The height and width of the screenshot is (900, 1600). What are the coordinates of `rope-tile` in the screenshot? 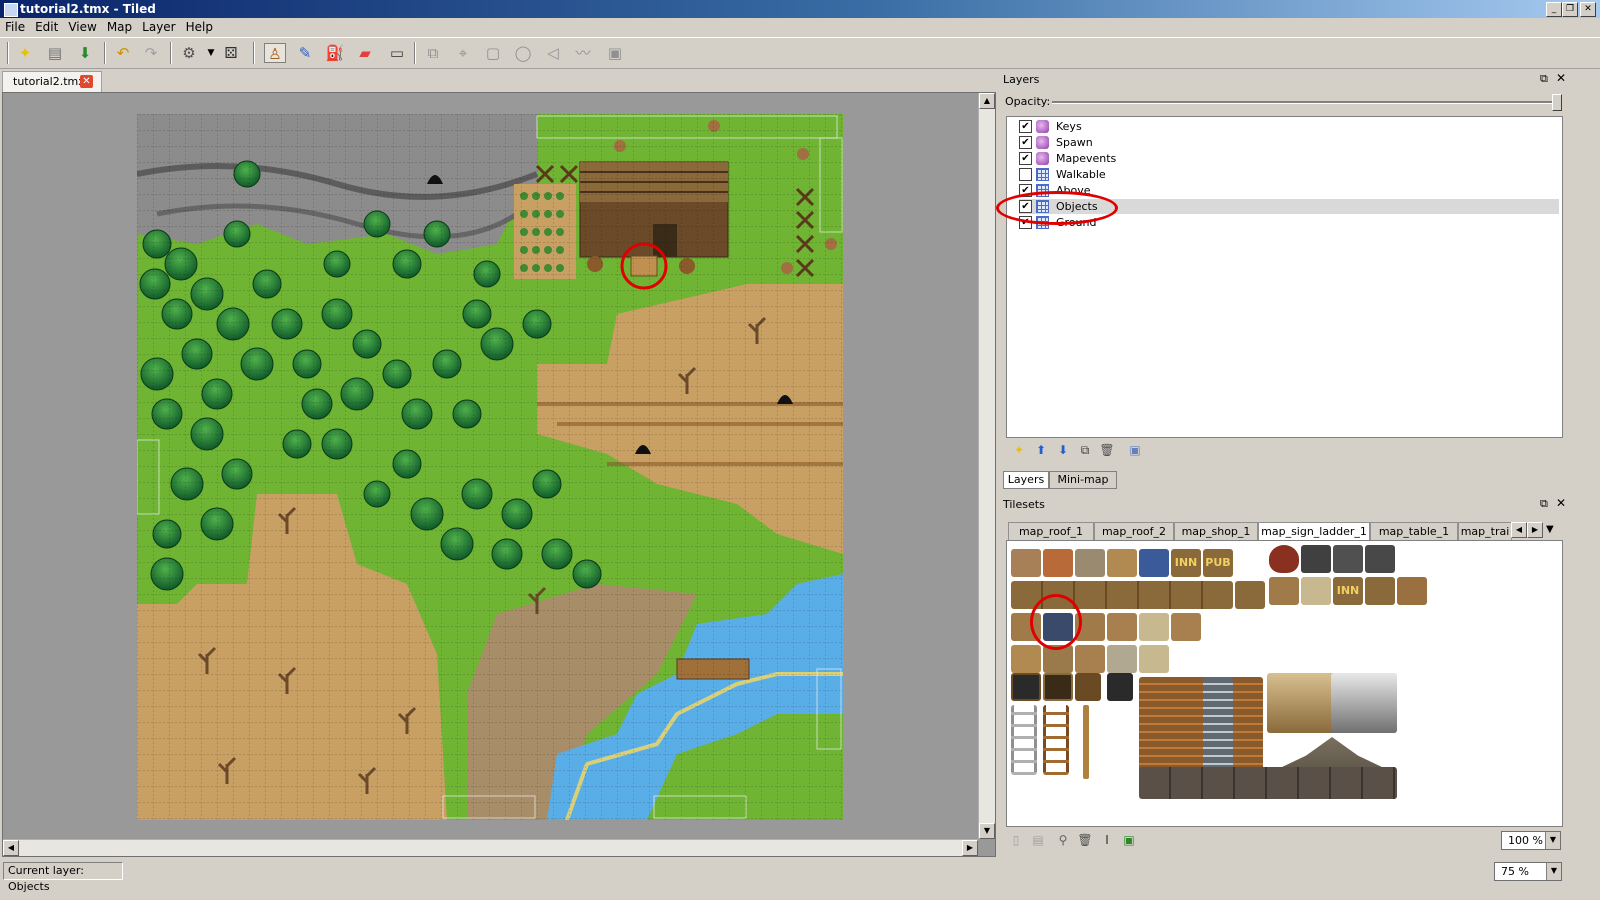 It's located at (1086, 742).